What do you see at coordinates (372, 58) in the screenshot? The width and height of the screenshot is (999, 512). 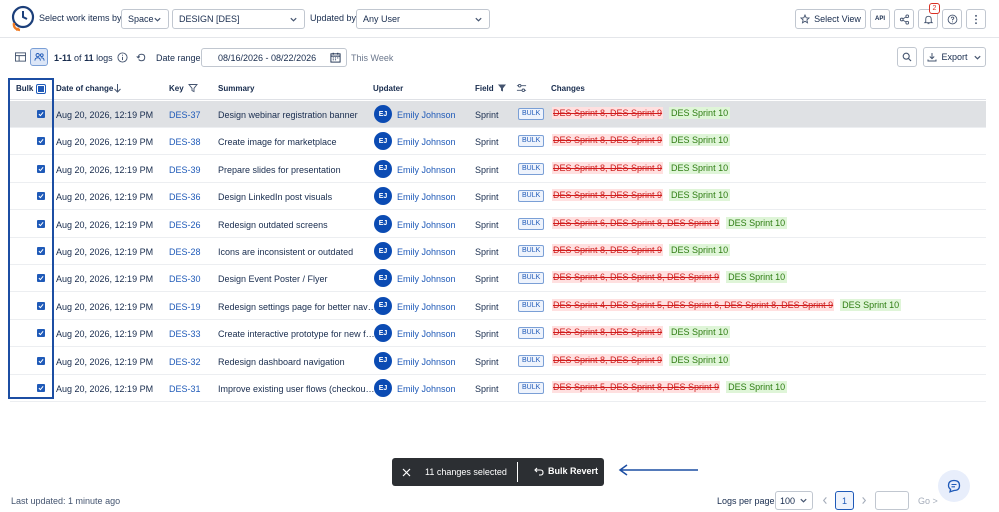 I see `this-week-link: This Week` at bounding box center [372, 58].